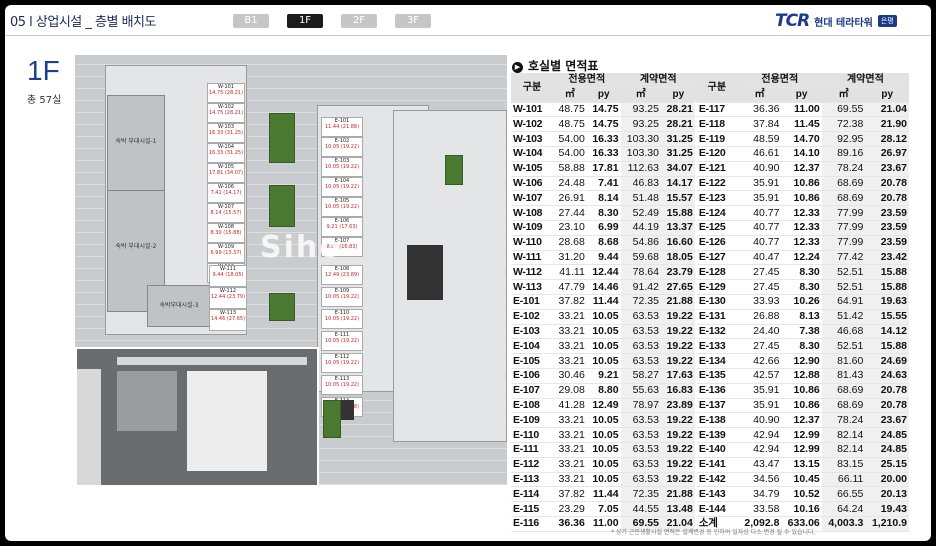 The image size is (936, 546). I want to click on contract-area: 93.25, so click(640, 110).